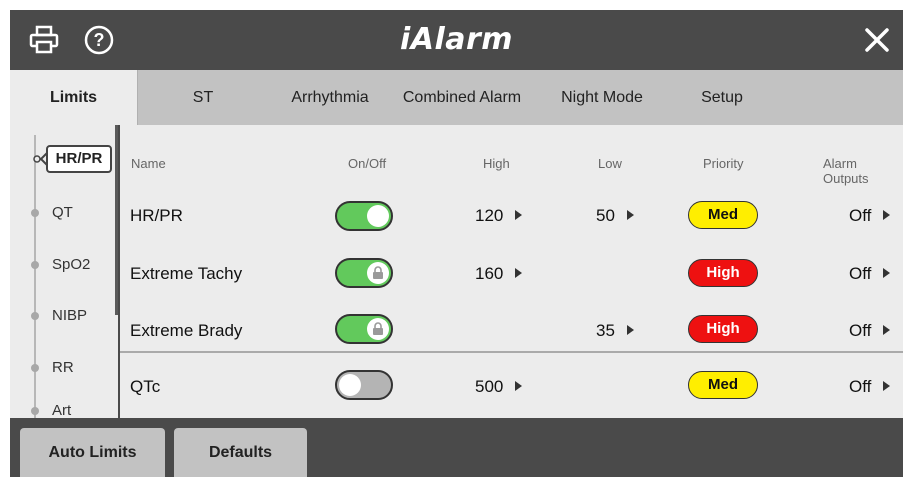 Image resolution: width=903 pixels, height=477 pixels. I want to click on qtc-output-value: Off, so click(870, 387).